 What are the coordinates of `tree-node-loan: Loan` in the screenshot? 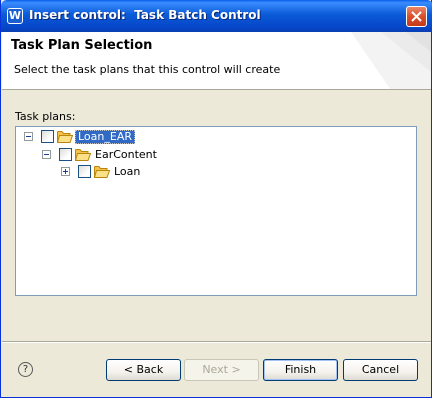 It's located at (229, 172).